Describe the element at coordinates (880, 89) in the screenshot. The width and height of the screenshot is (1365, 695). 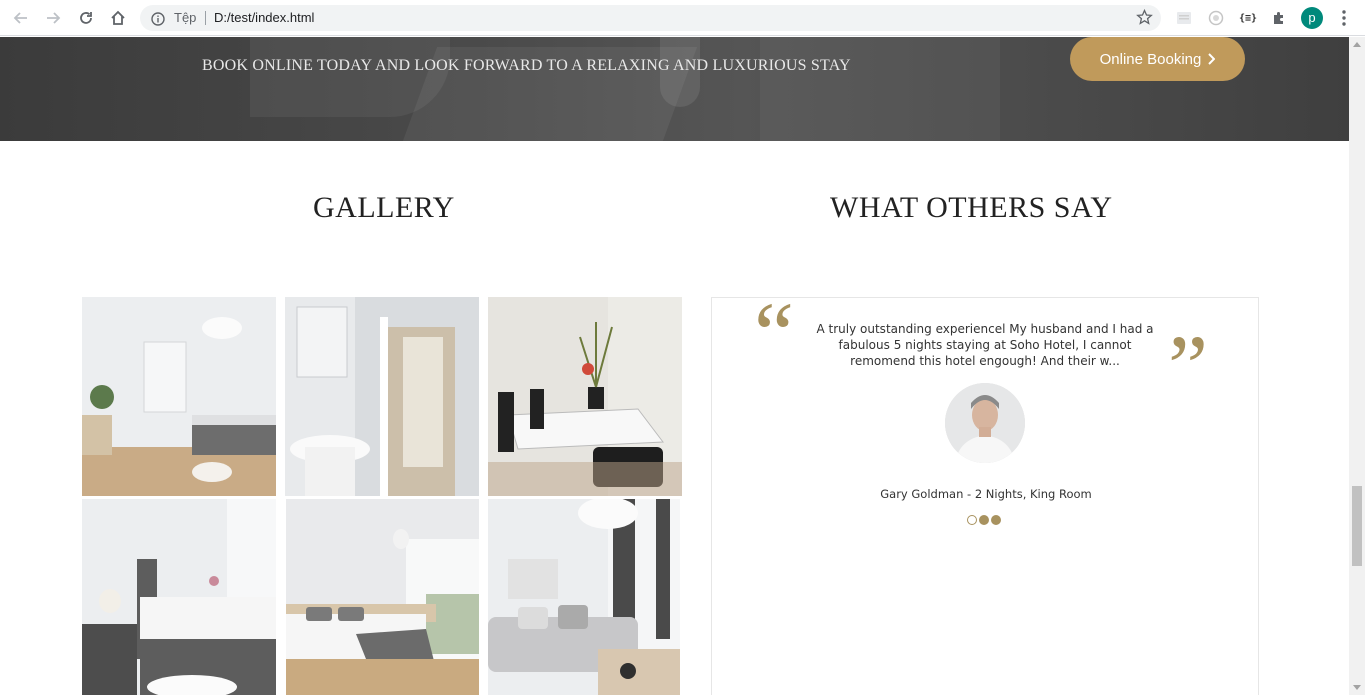
I see `banner-bg-shape` at that location.